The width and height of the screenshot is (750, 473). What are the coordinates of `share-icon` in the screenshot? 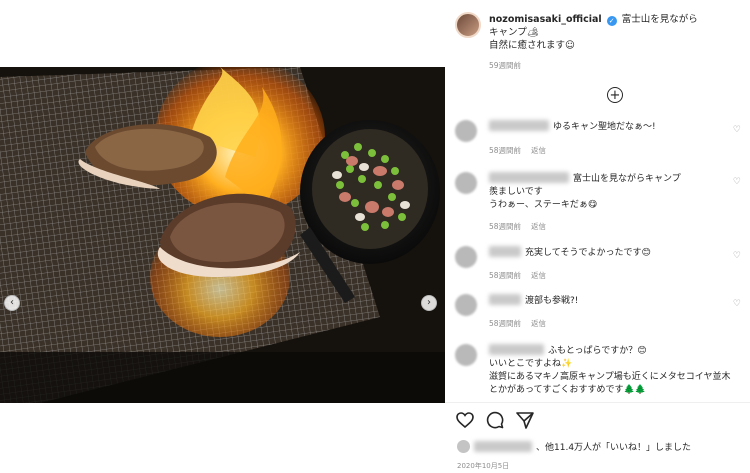 It's located at (525, 420).